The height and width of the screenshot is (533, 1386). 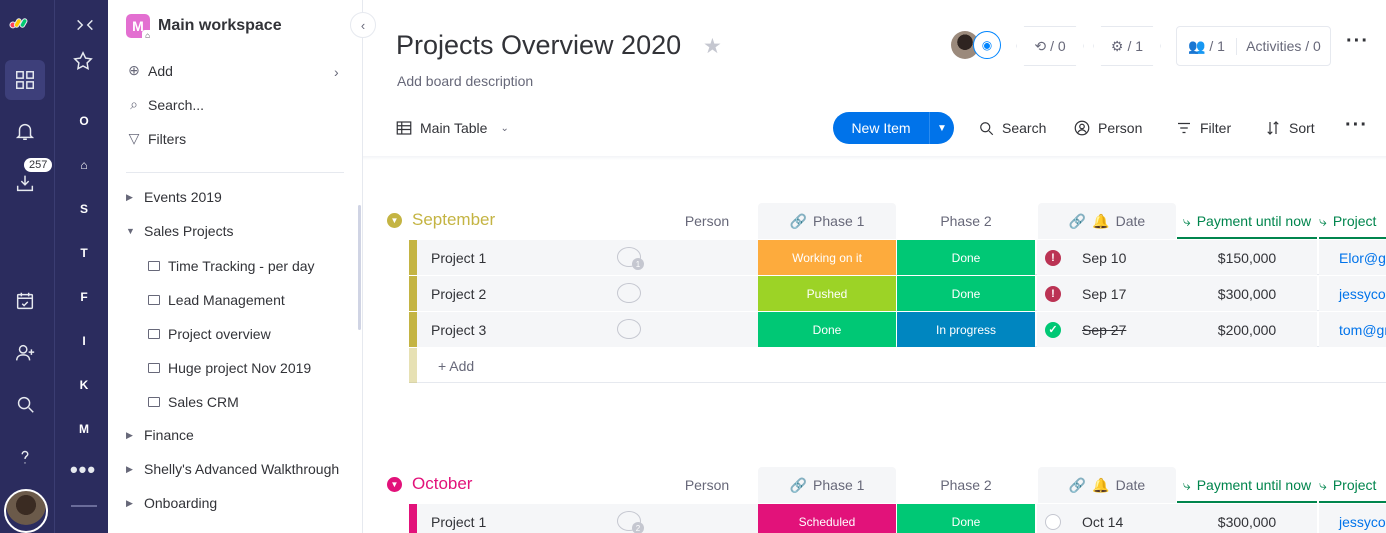 What do you see at coordinates (827, 257) in the screenshot?
I see `phase1-status: Working on it` at bounding box center [827, 257].